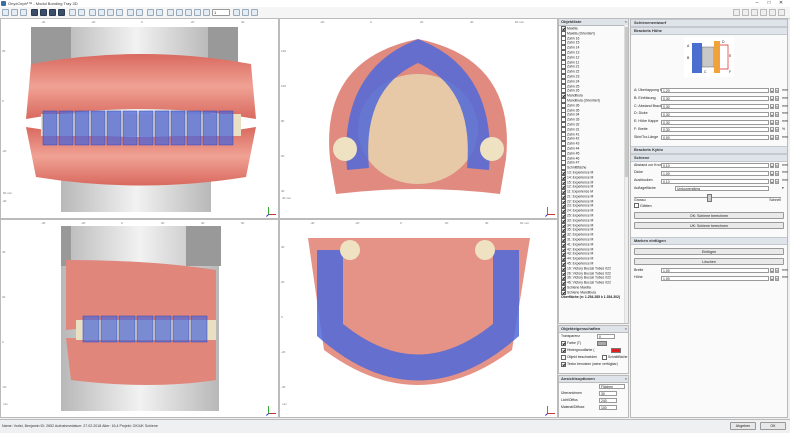 This screenshot has height=433, width=790. Describe the element at coordinates (43, 12) in the screenshot. I see `layout-quad-icon` at that location.